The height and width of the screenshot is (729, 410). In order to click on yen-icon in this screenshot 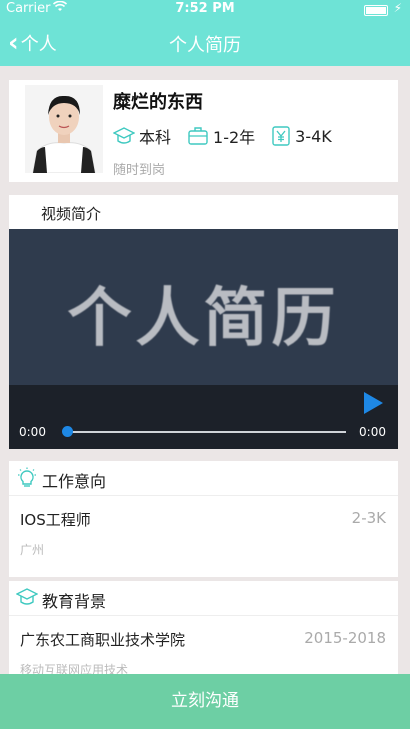, I will do `click(281, 136)`.